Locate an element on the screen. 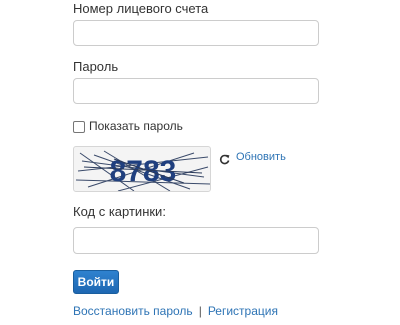 The width and height of the screenshot is (400, 325). captcha-noise: 8783 is located at coordinates (142, 170).